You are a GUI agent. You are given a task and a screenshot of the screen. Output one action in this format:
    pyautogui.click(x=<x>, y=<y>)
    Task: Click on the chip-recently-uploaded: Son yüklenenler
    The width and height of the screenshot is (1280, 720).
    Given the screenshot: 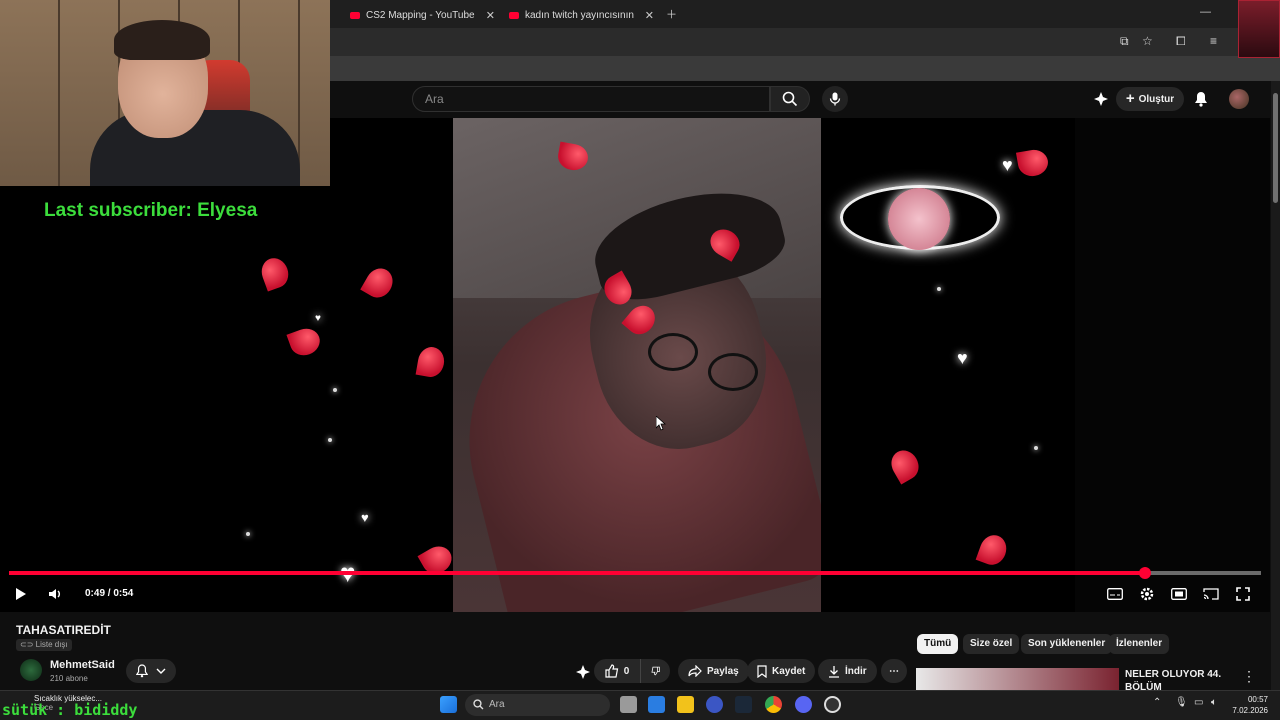 What is the action you would take?
    pyautogui.click(x=1067, y=644)
    